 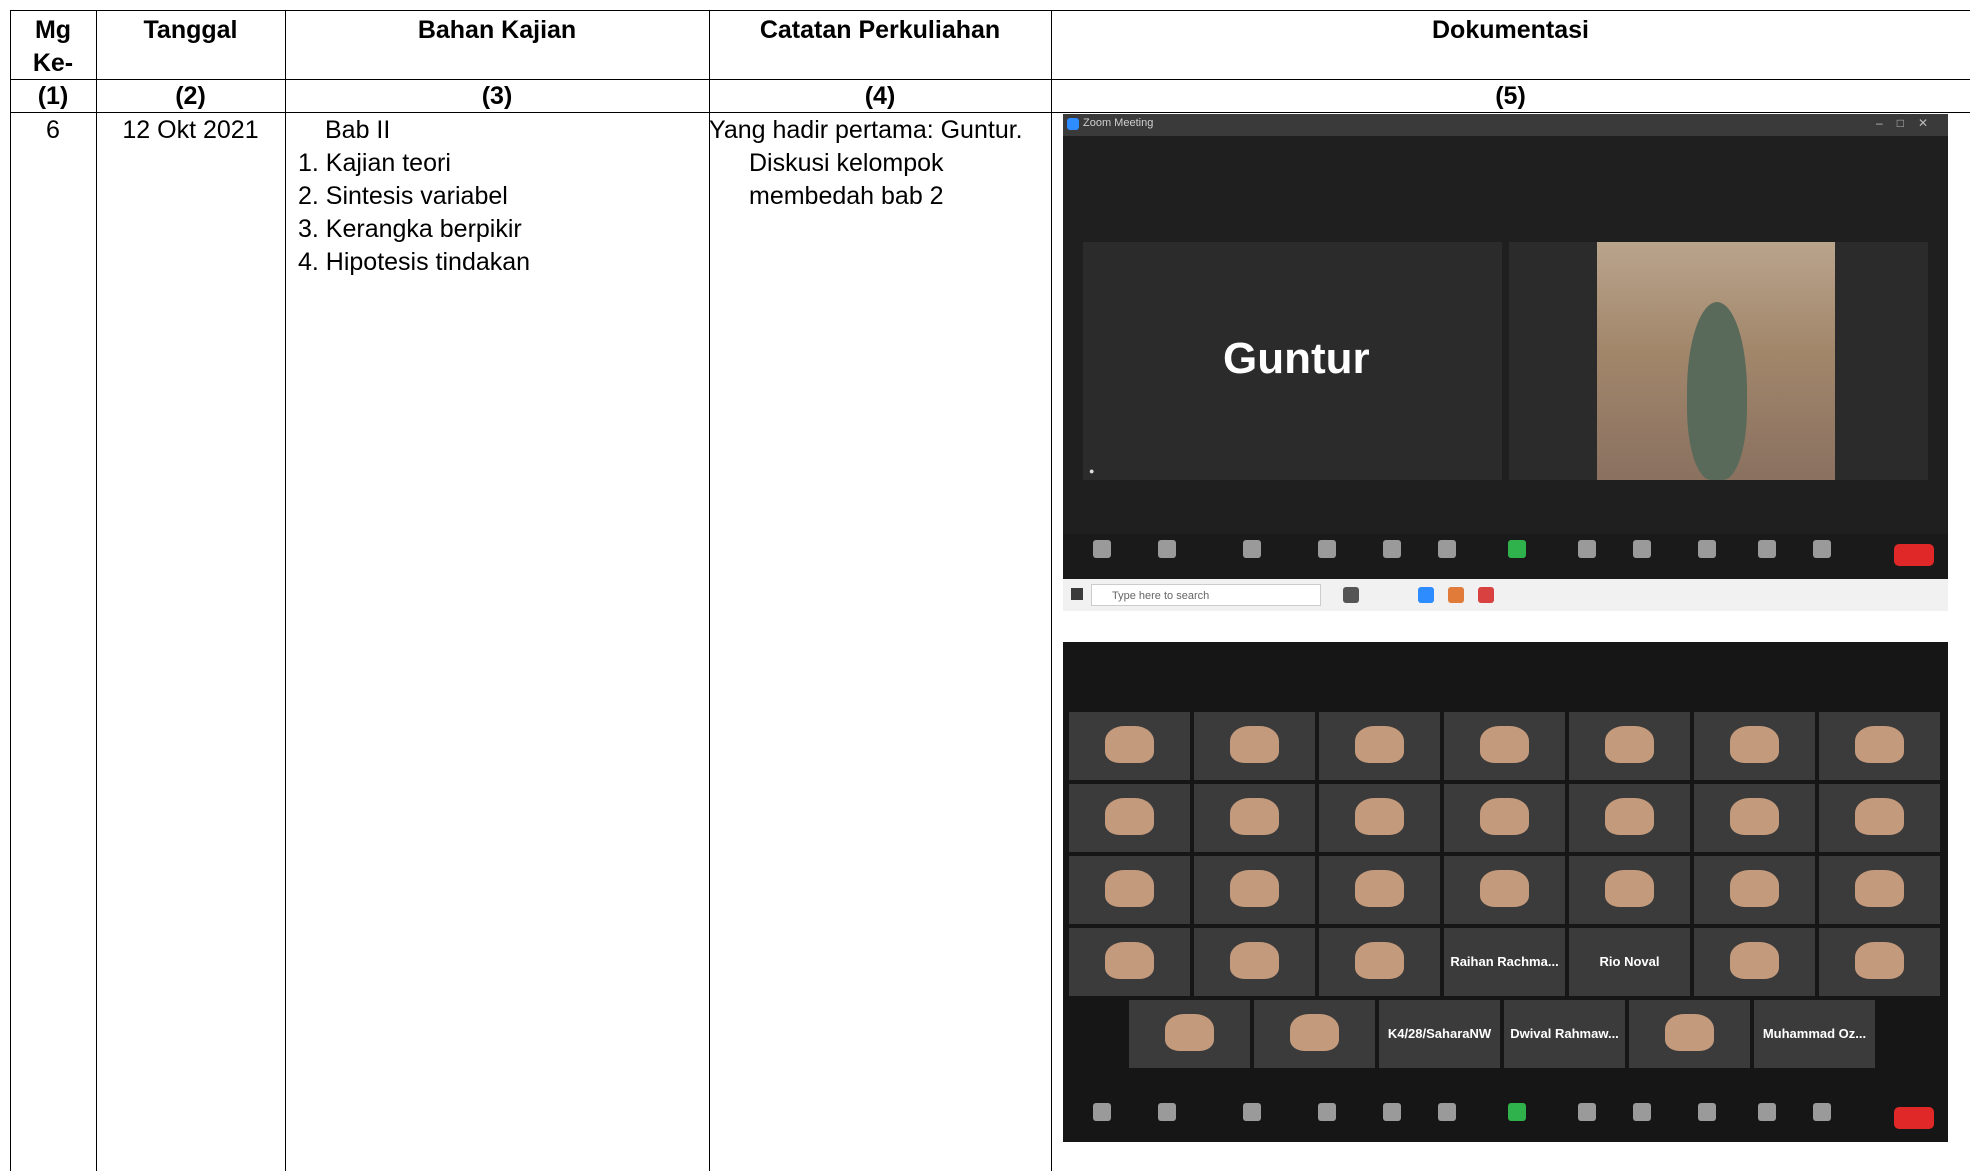 I want to click on reactions-icon, so click(x=1707, y=549).